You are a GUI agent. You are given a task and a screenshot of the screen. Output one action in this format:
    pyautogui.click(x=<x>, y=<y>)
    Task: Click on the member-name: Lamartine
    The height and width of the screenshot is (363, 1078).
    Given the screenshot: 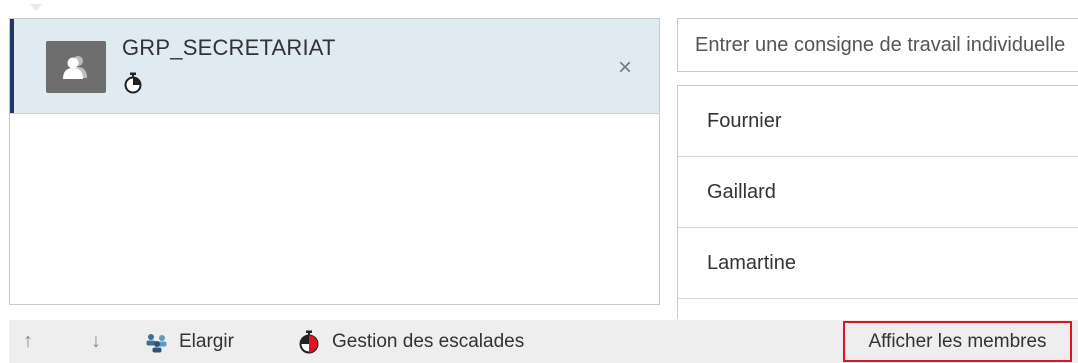 What is the action you would take?
    pyautogui.click(x=751, y=262)
    